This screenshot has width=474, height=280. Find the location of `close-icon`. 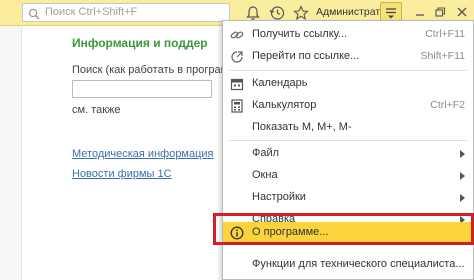

close-icon is located at coordinates (462, 12).